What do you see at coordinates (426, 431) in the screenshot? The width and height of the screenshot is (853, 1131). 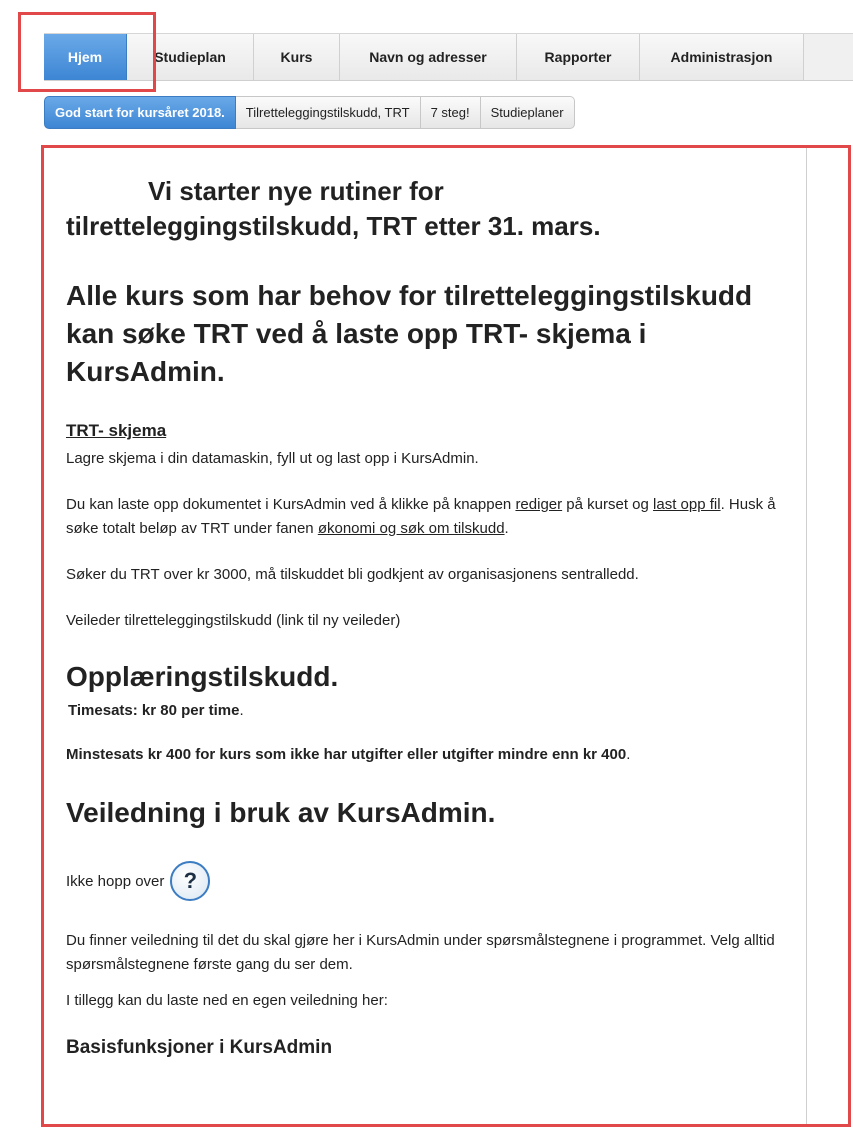 I see `trt-form-link: TRT- skjema` at bounding box center [426, 431].